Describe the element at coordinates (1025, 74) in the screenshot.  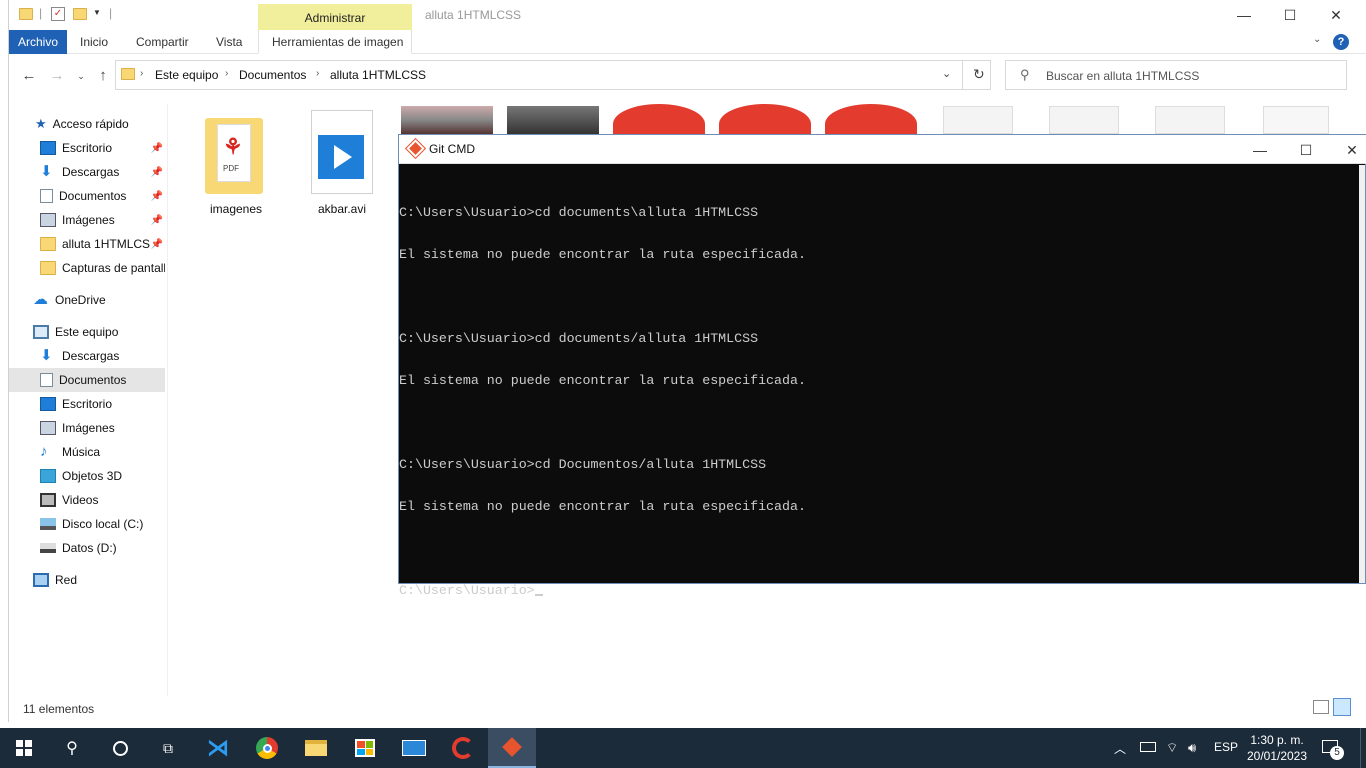
I see `search-icon: ⚲` at that location.